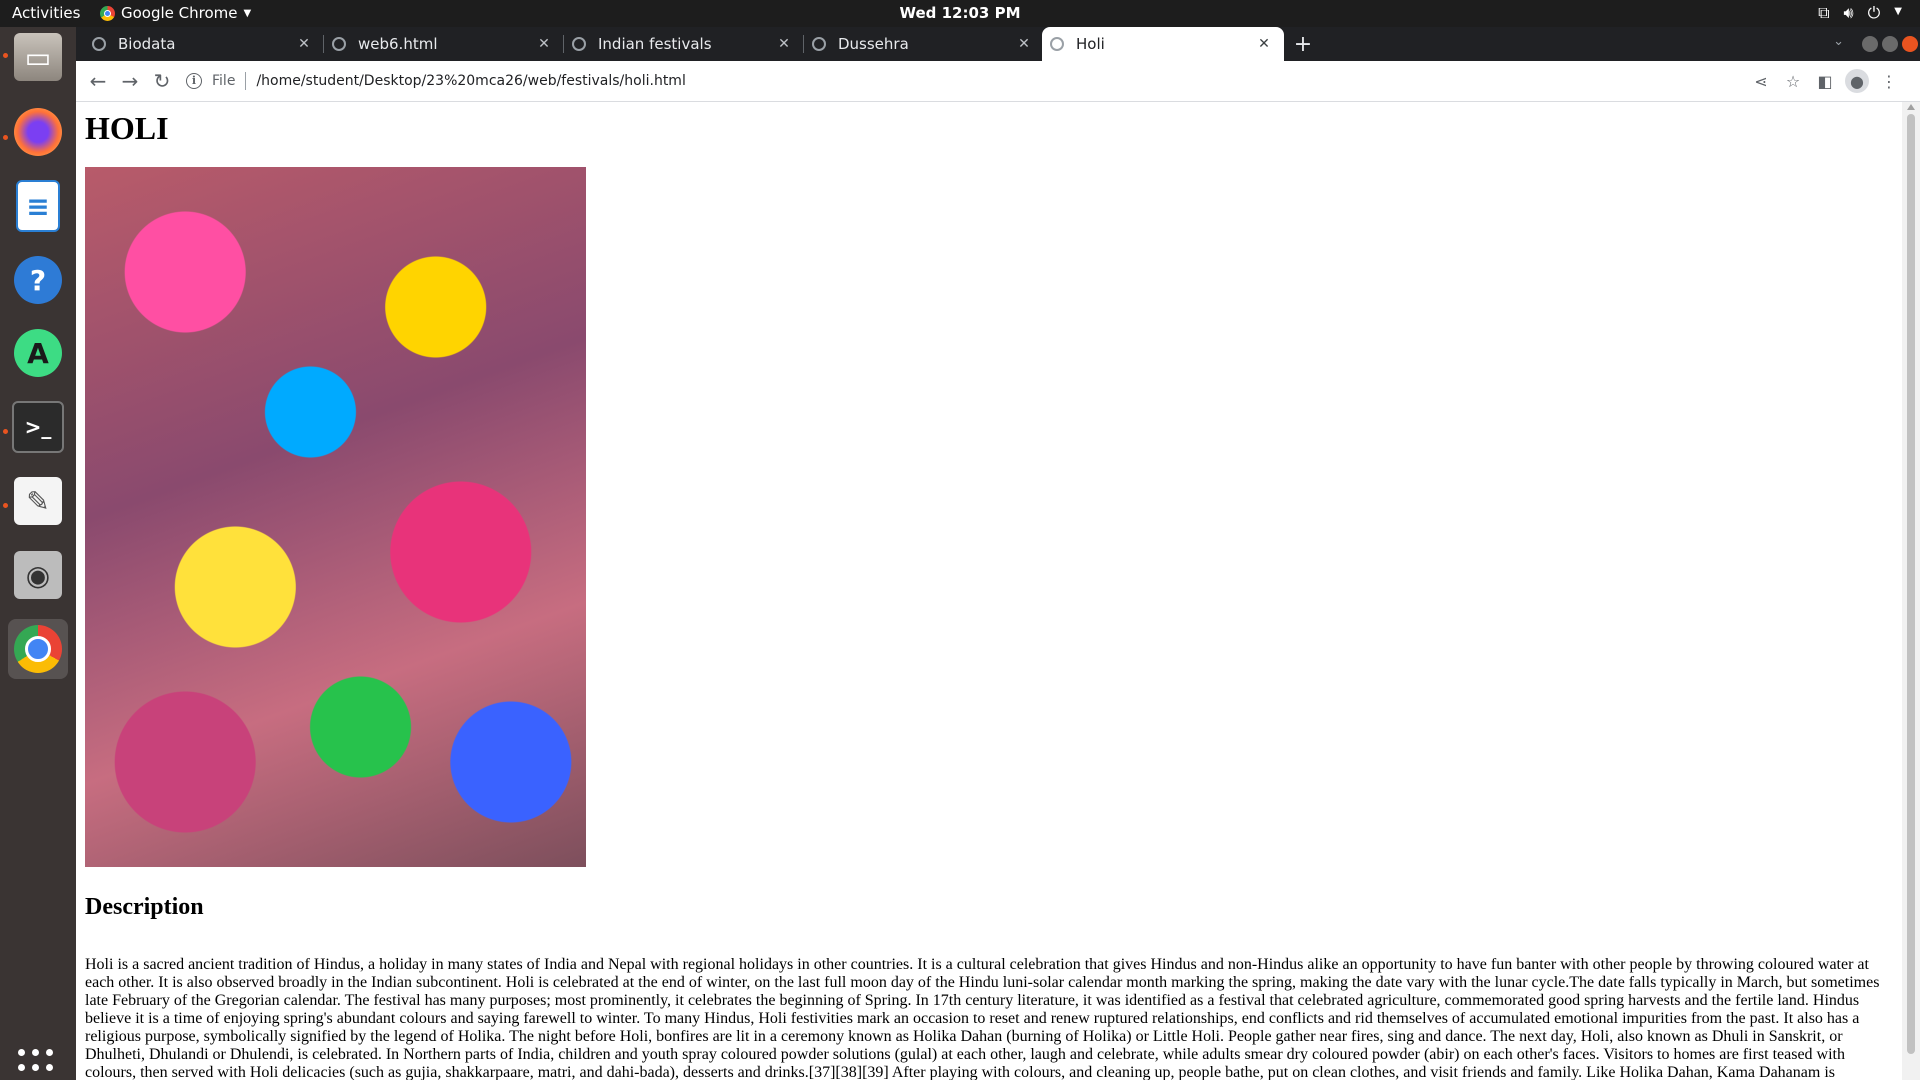 The width and height of the screenshot is (1920, 1080). I want to click on tab-search-icon: ⌄, so click(1838, 41).